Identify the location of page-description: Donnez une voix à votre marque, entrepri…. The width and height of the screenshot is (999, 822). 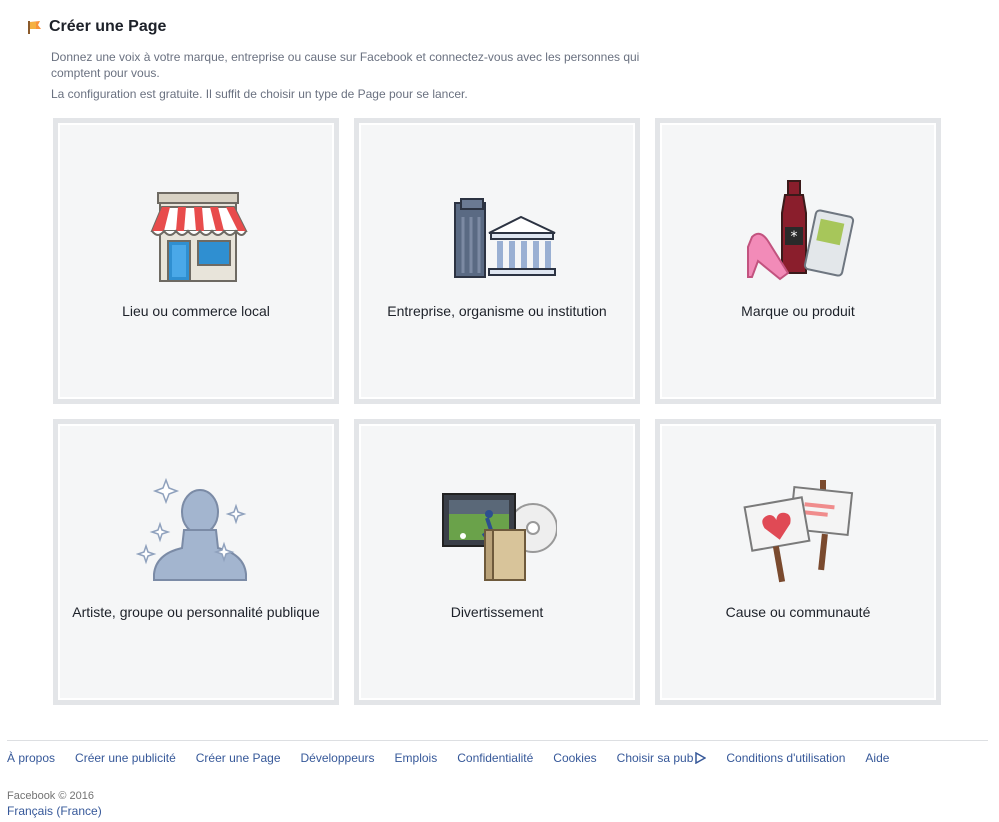
(345, 65).